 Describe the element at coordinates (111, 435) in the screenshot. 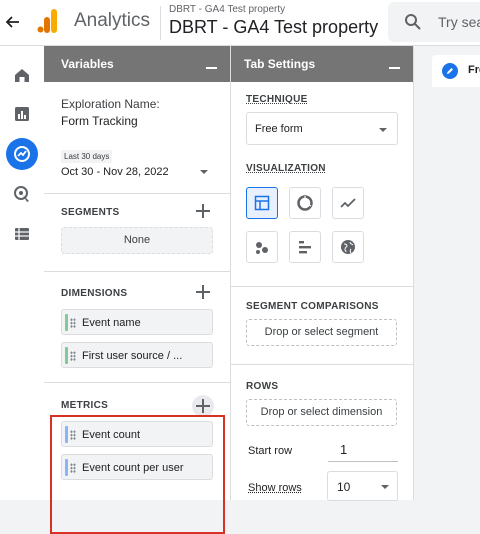

I see `metric-label: Event count` at that location.